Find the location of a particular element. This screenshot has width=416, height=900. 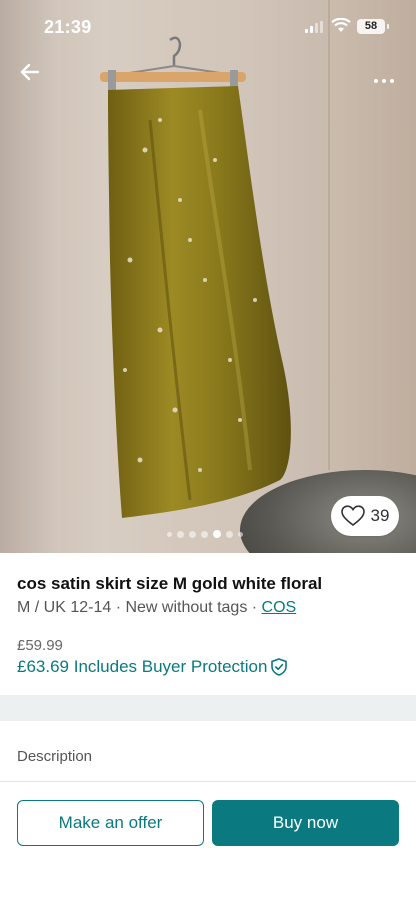

brand-link: COS is located at coordinates (279, 607).